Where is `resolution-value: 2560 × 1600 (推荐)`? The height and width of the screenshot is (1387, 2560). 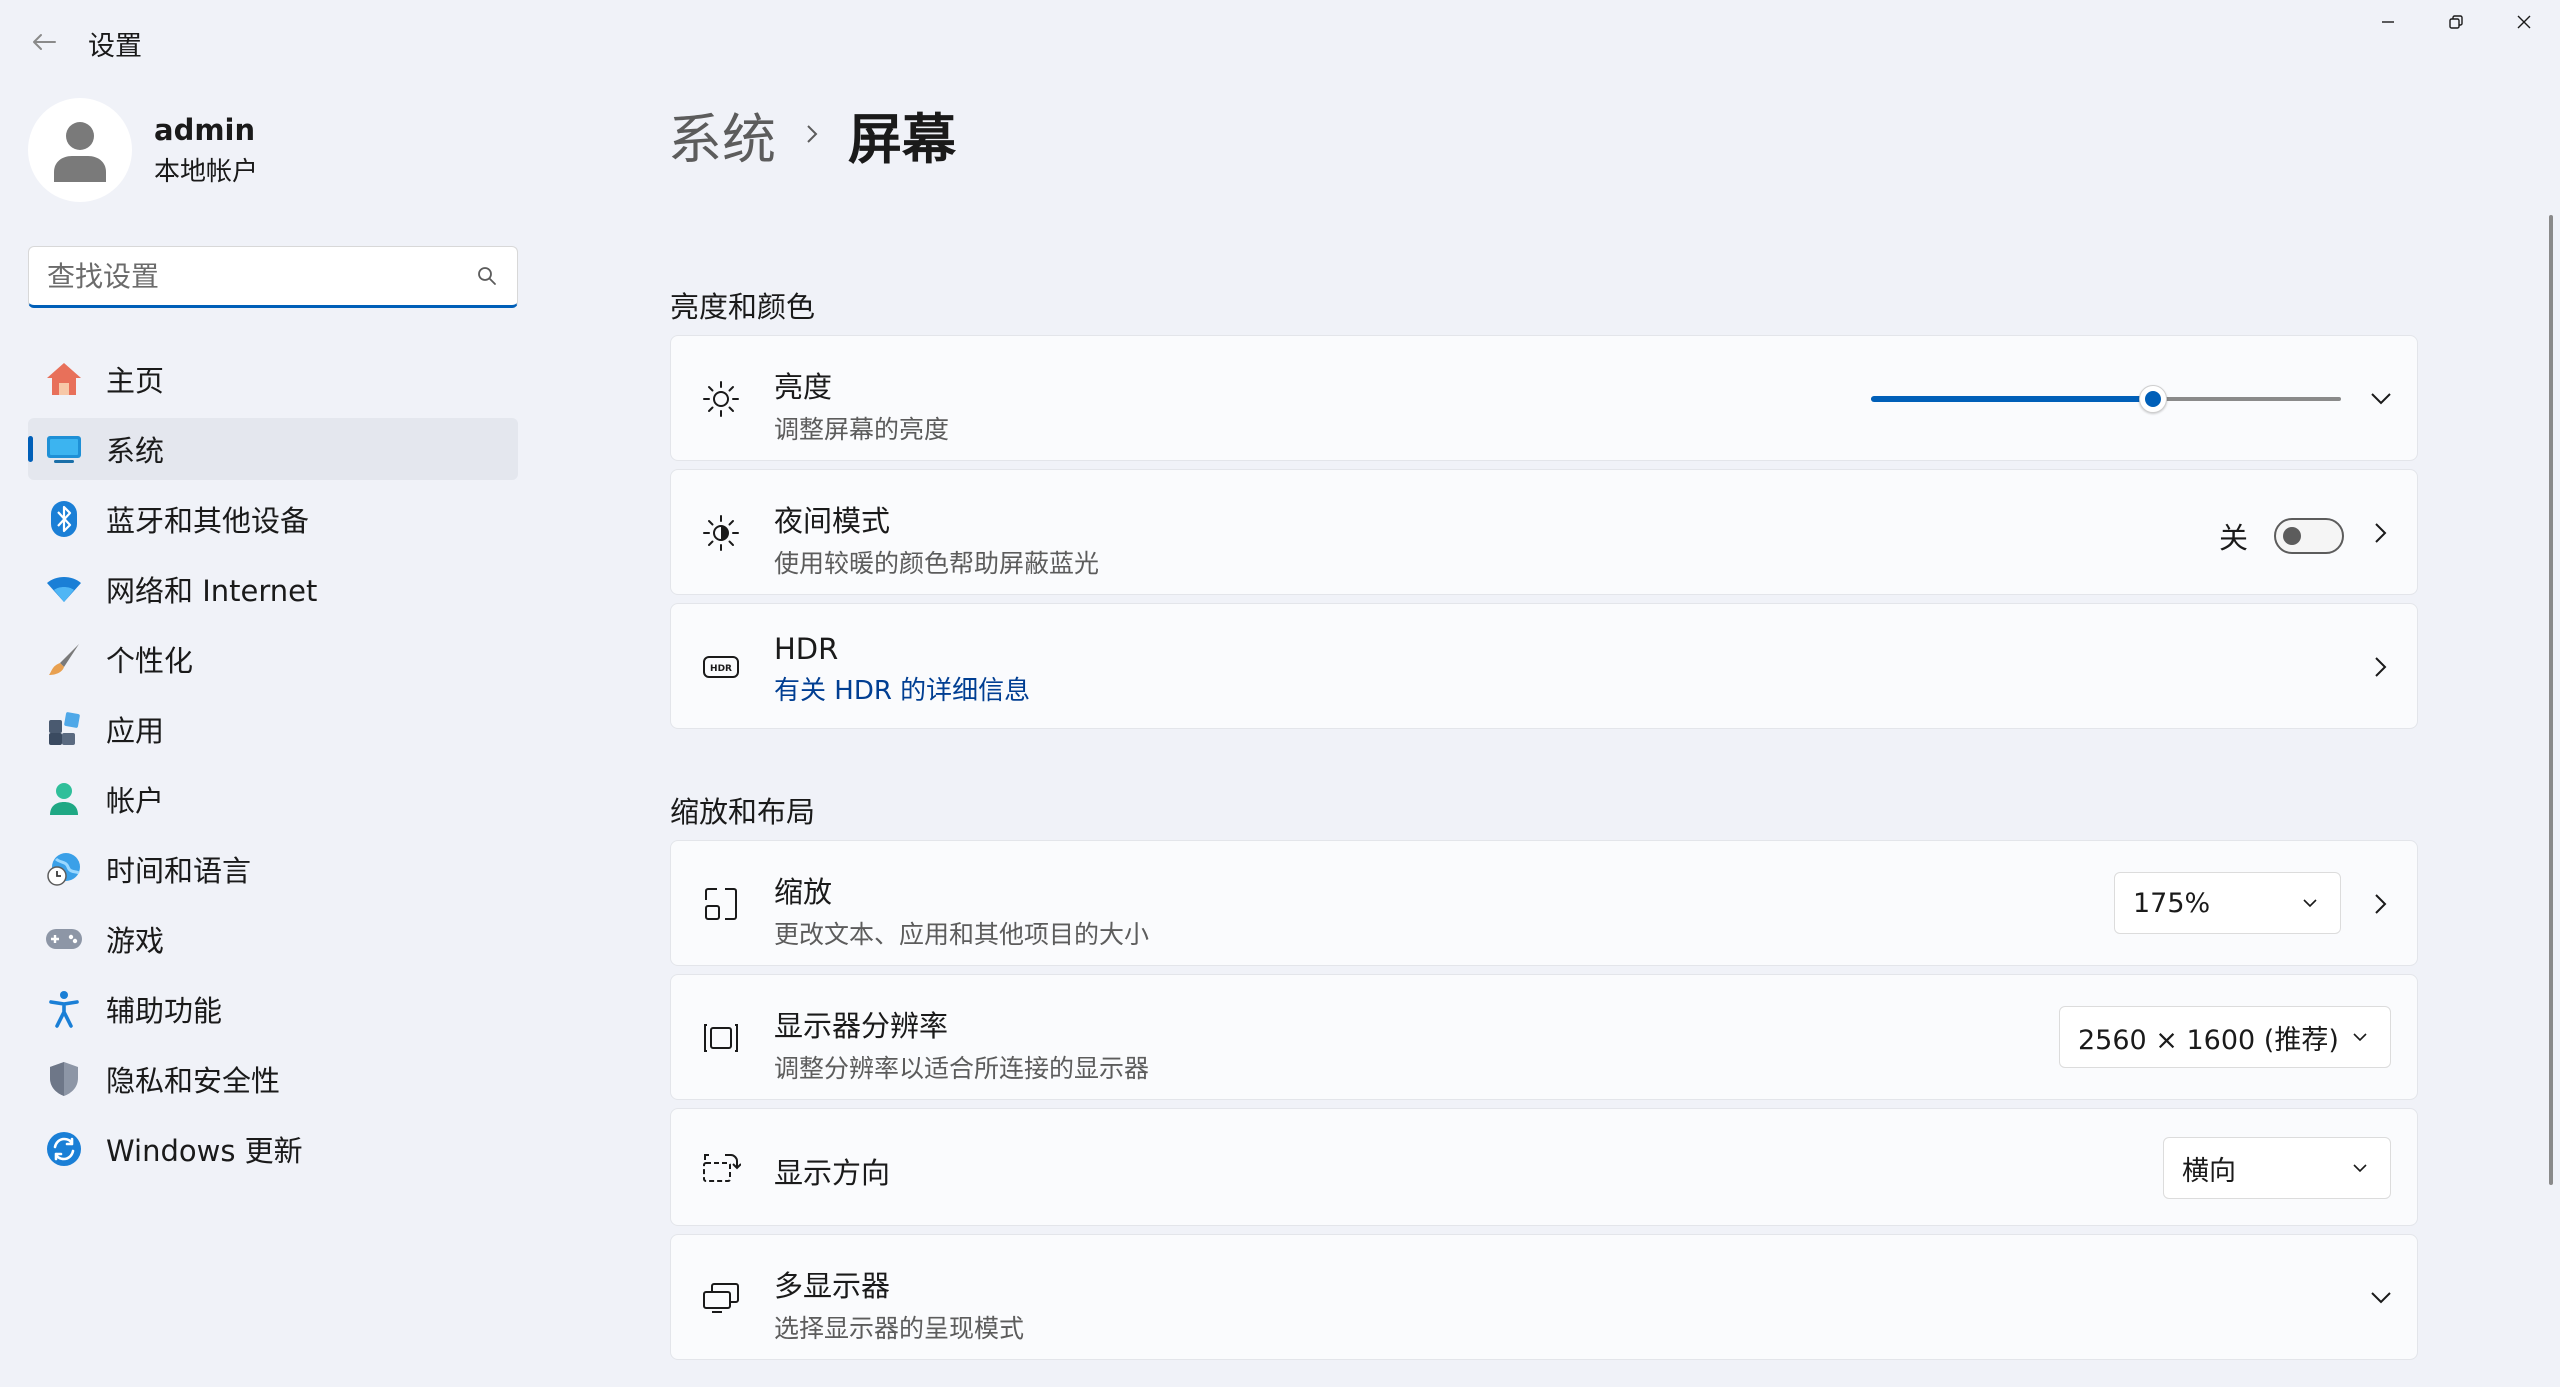 resolution-value: 2560 × 1600 (推荐) is located at coordinates (2208, 1040).